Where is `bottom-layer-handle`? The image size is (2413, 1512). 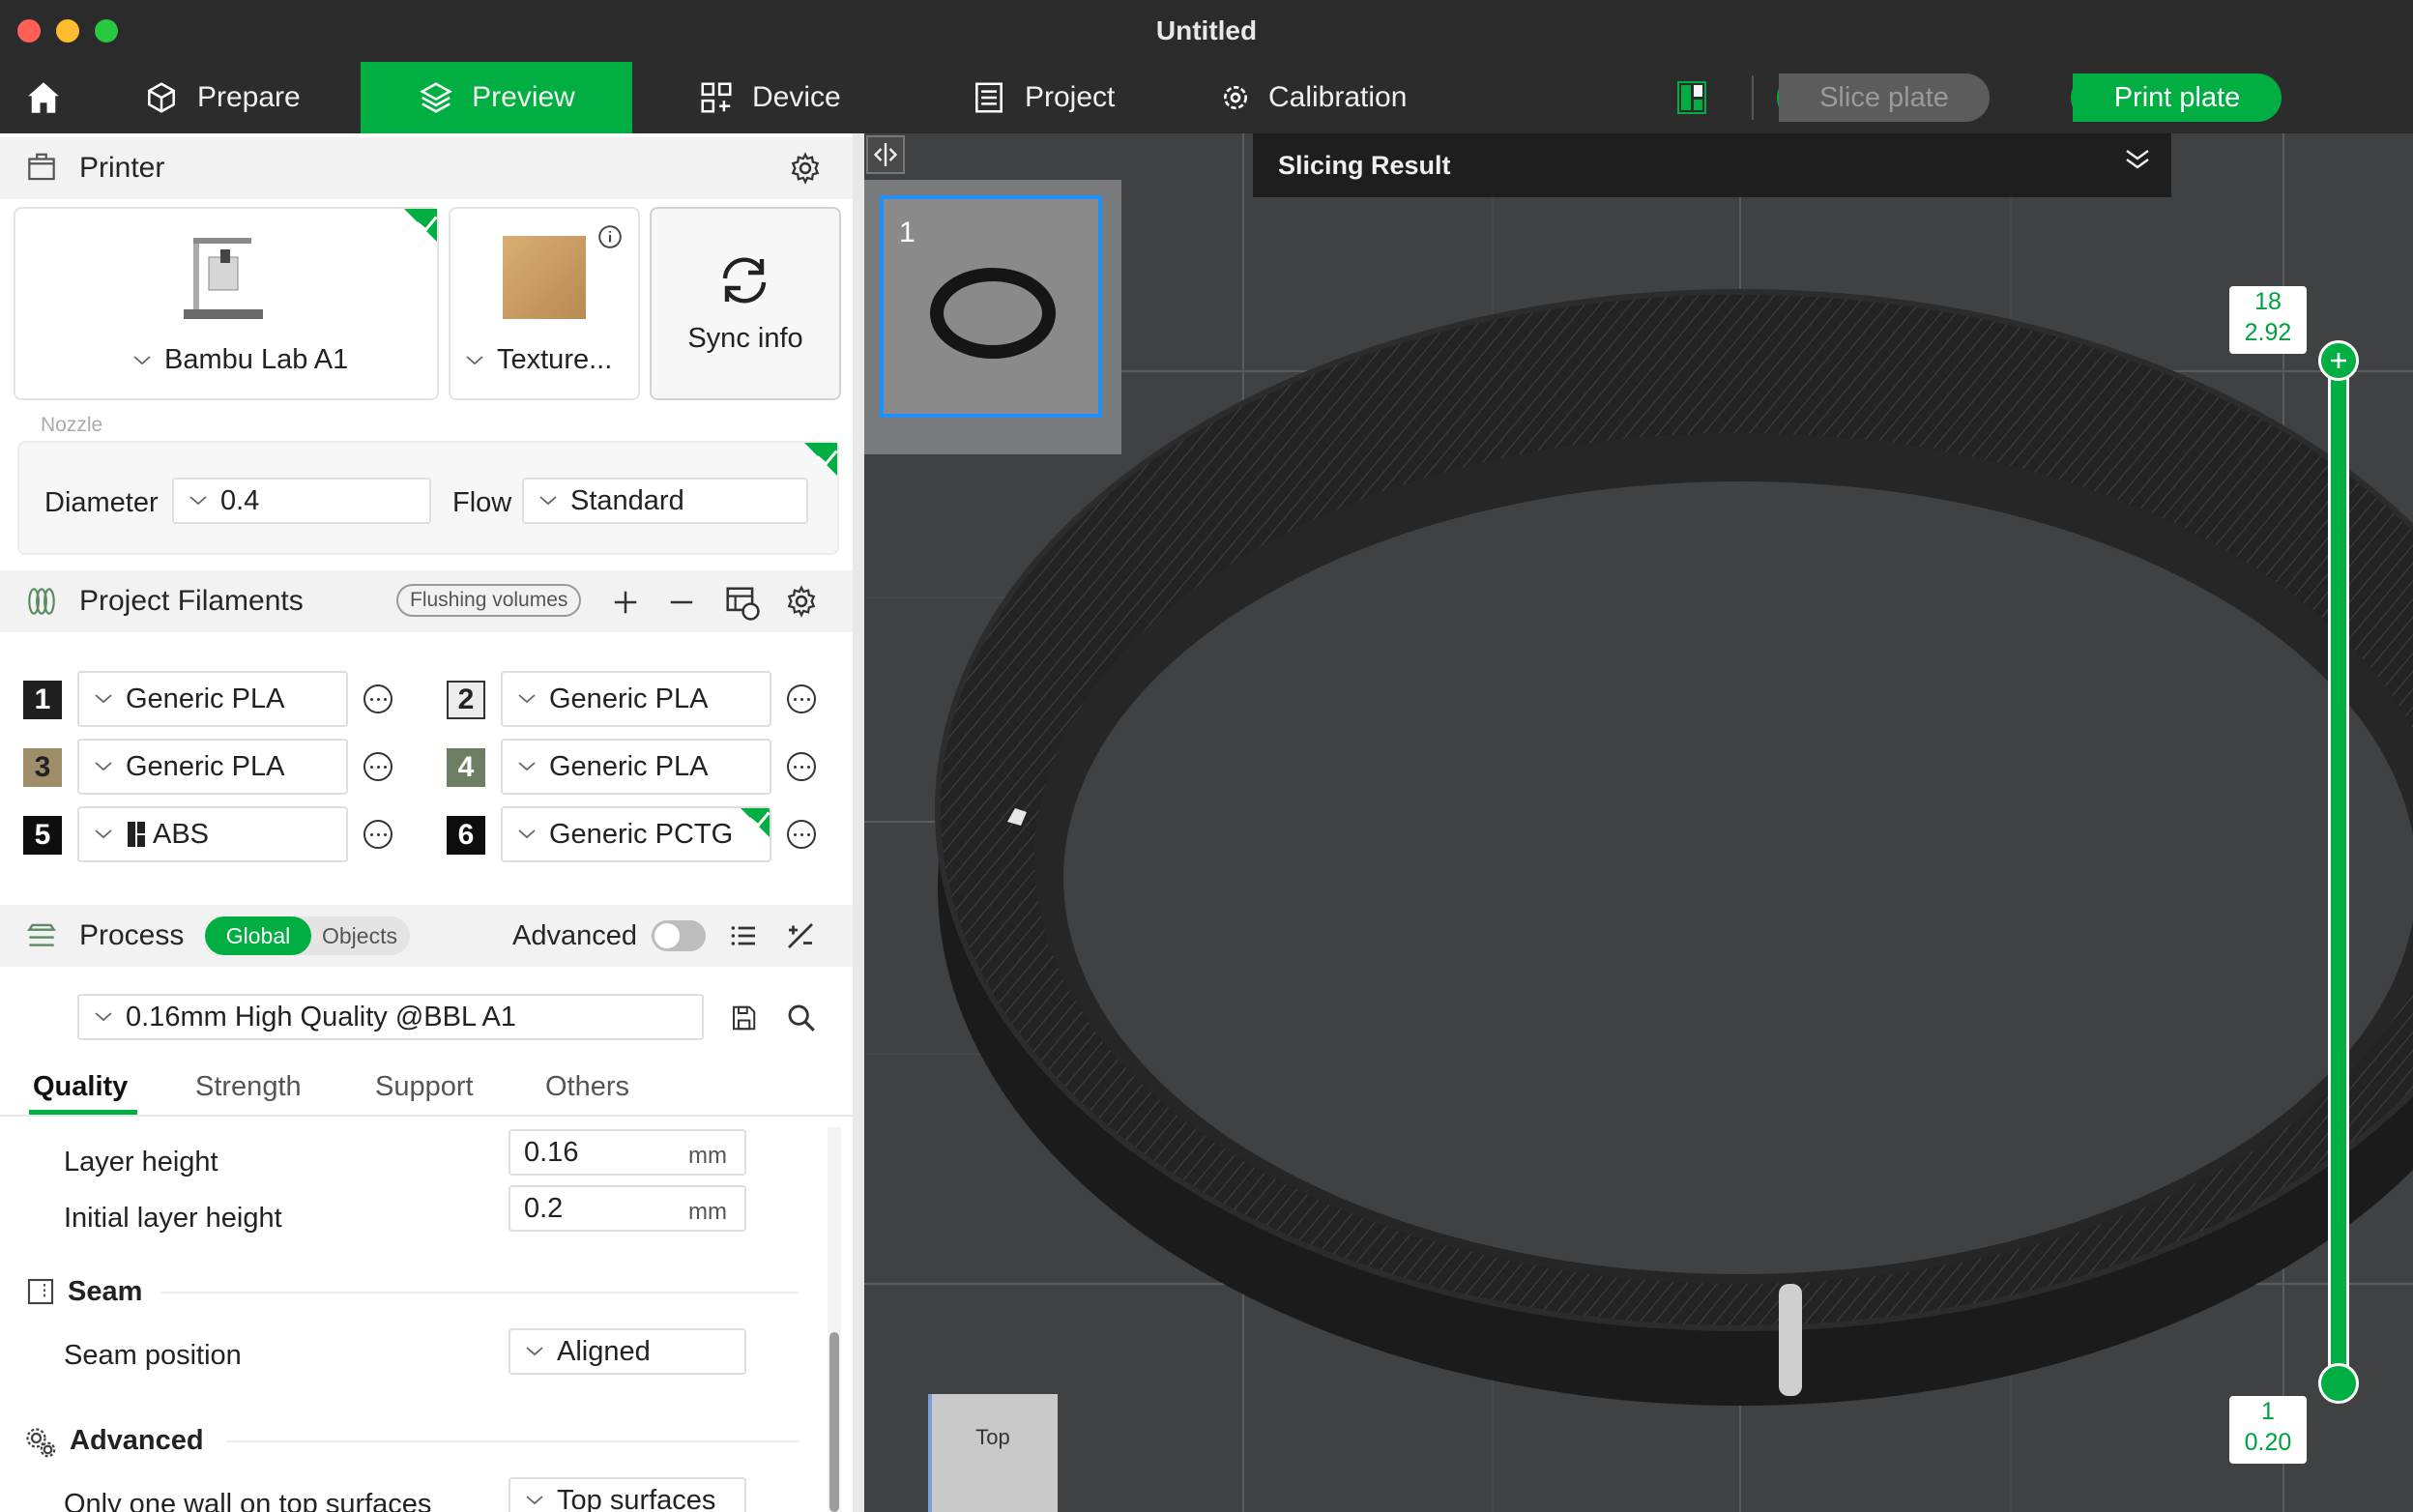 bottom-layer-handle is located at coordinates (2338, 1383).